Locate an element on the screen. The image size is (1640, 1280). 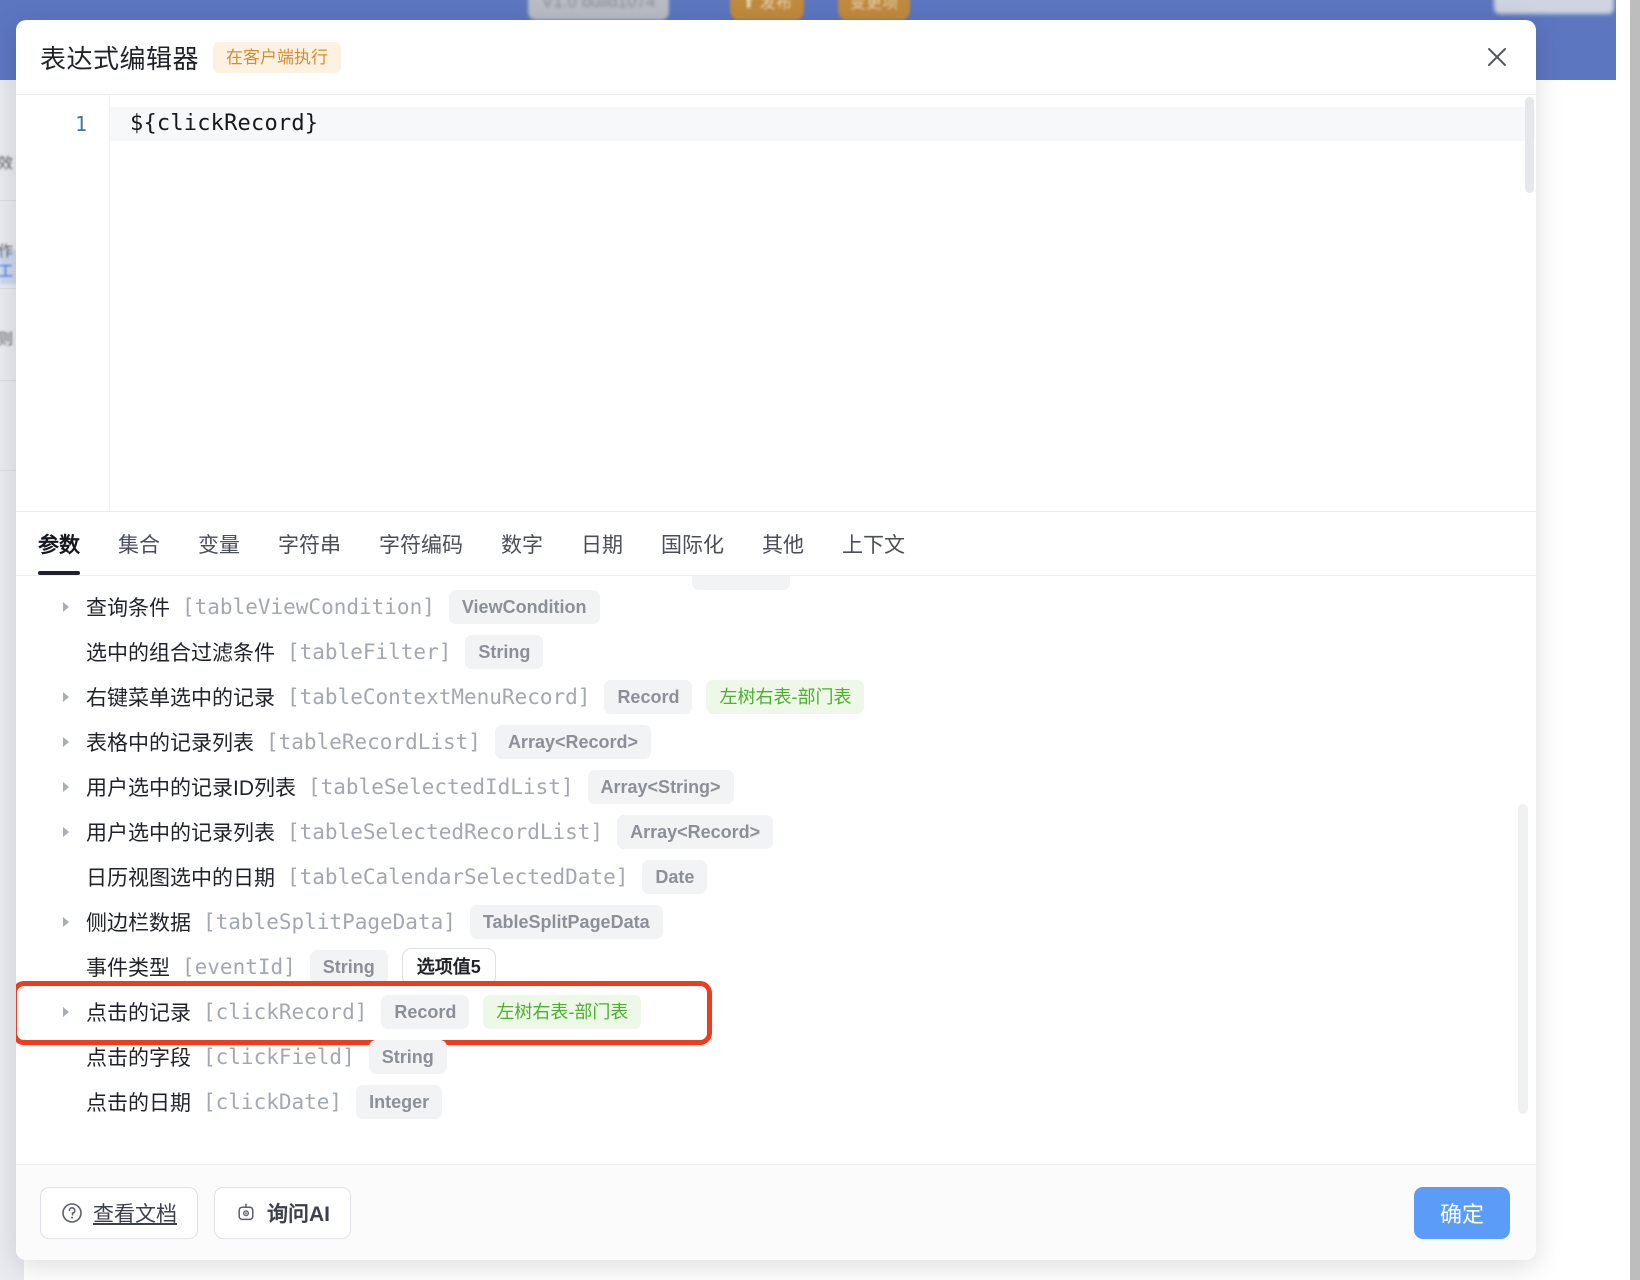
parameter-type-chip: Array<String> is located at coordinates (660, 786).